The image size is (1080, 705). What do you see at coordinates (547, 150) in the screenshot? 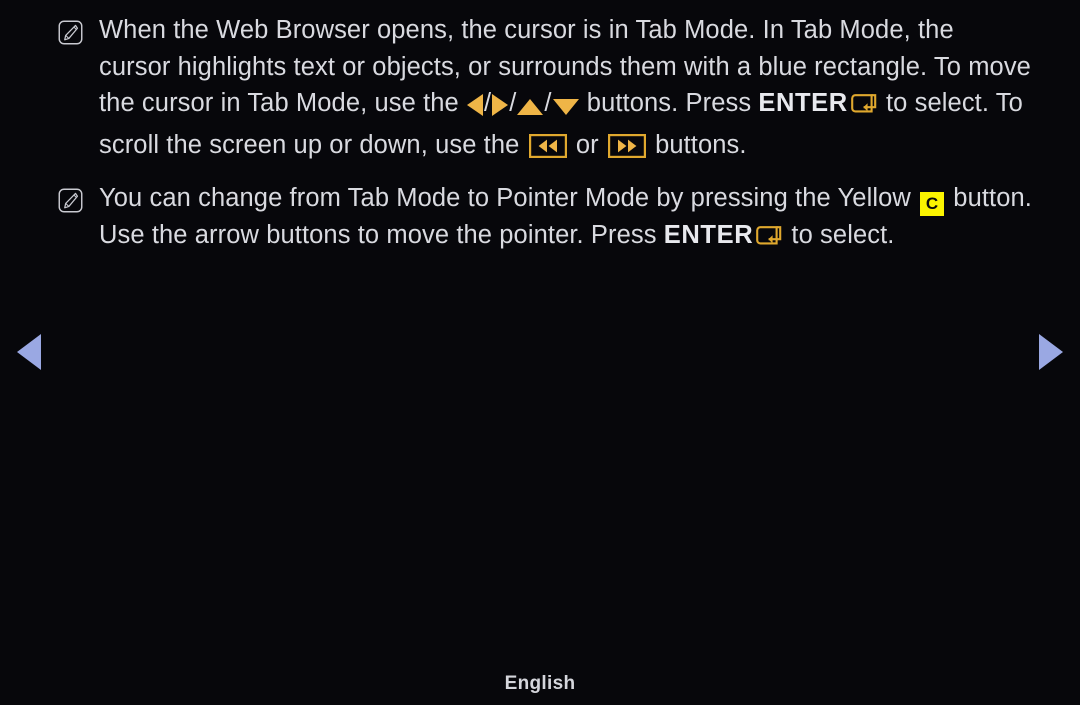
I see `rewind-icon` at bounding box center [547, 150].